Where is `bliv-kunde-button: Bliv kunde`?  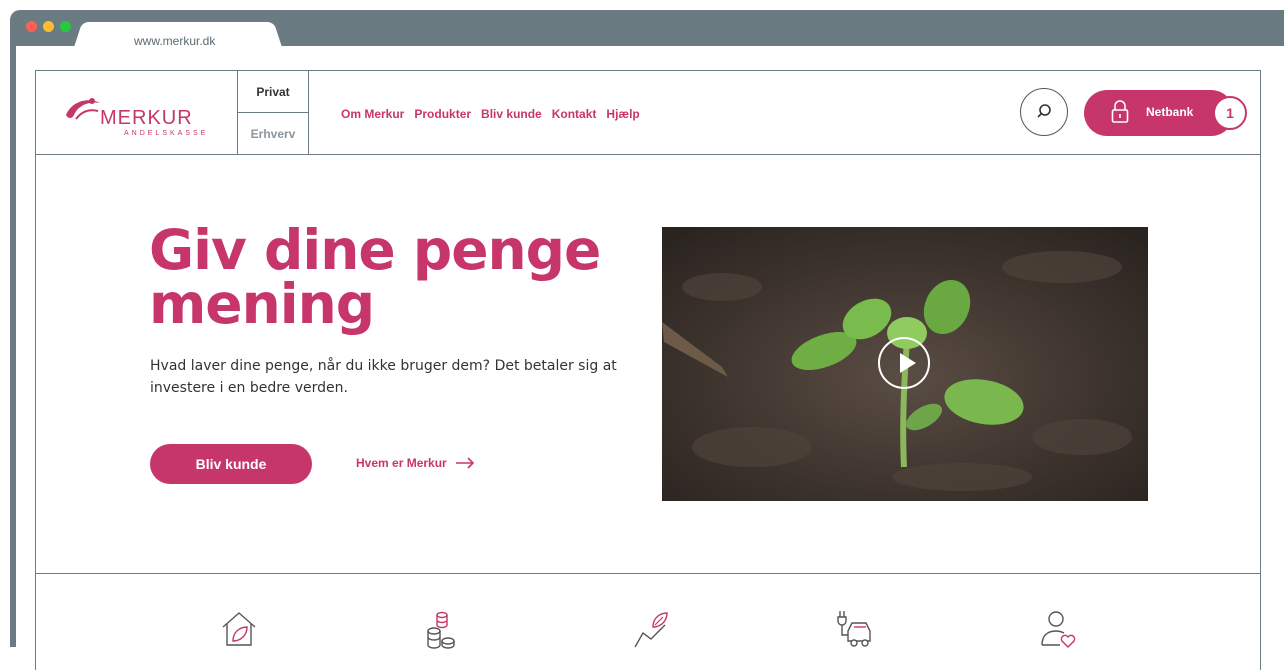 bliv-kunde-button: Bliv kunde is located at coordinates (231, 464).